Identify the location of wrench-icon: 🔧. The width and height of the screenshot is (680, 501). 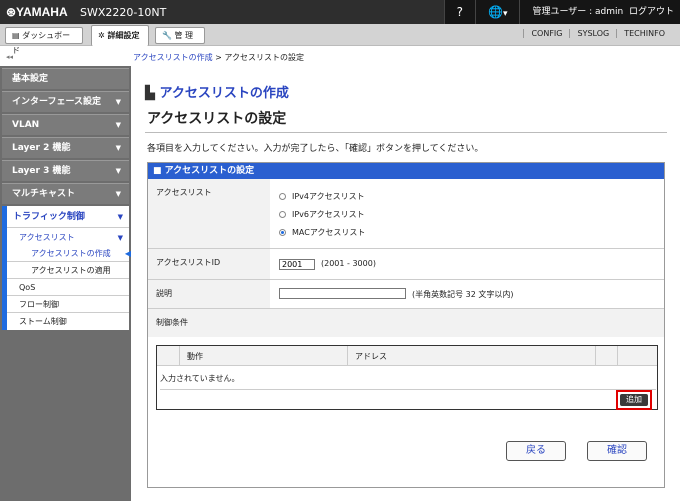
(168, 35).